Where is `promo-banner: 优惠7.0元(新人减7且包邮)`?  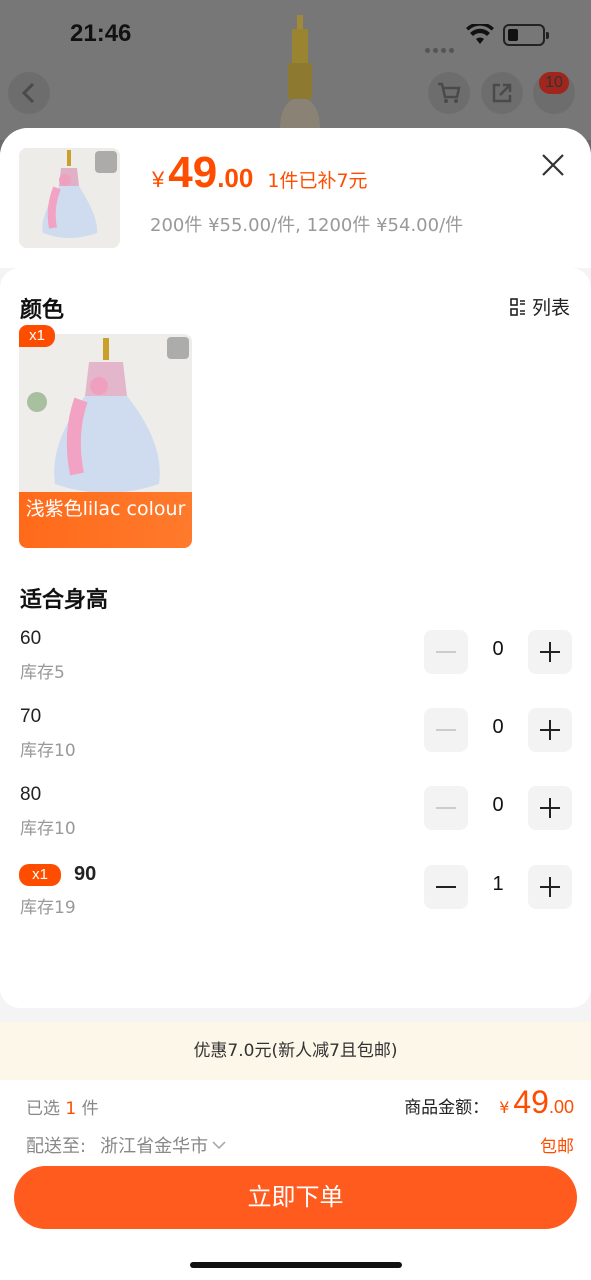
promo-banner: 优惠7.0元(新人减7且包邮) is located at coordinates (295, 1051).